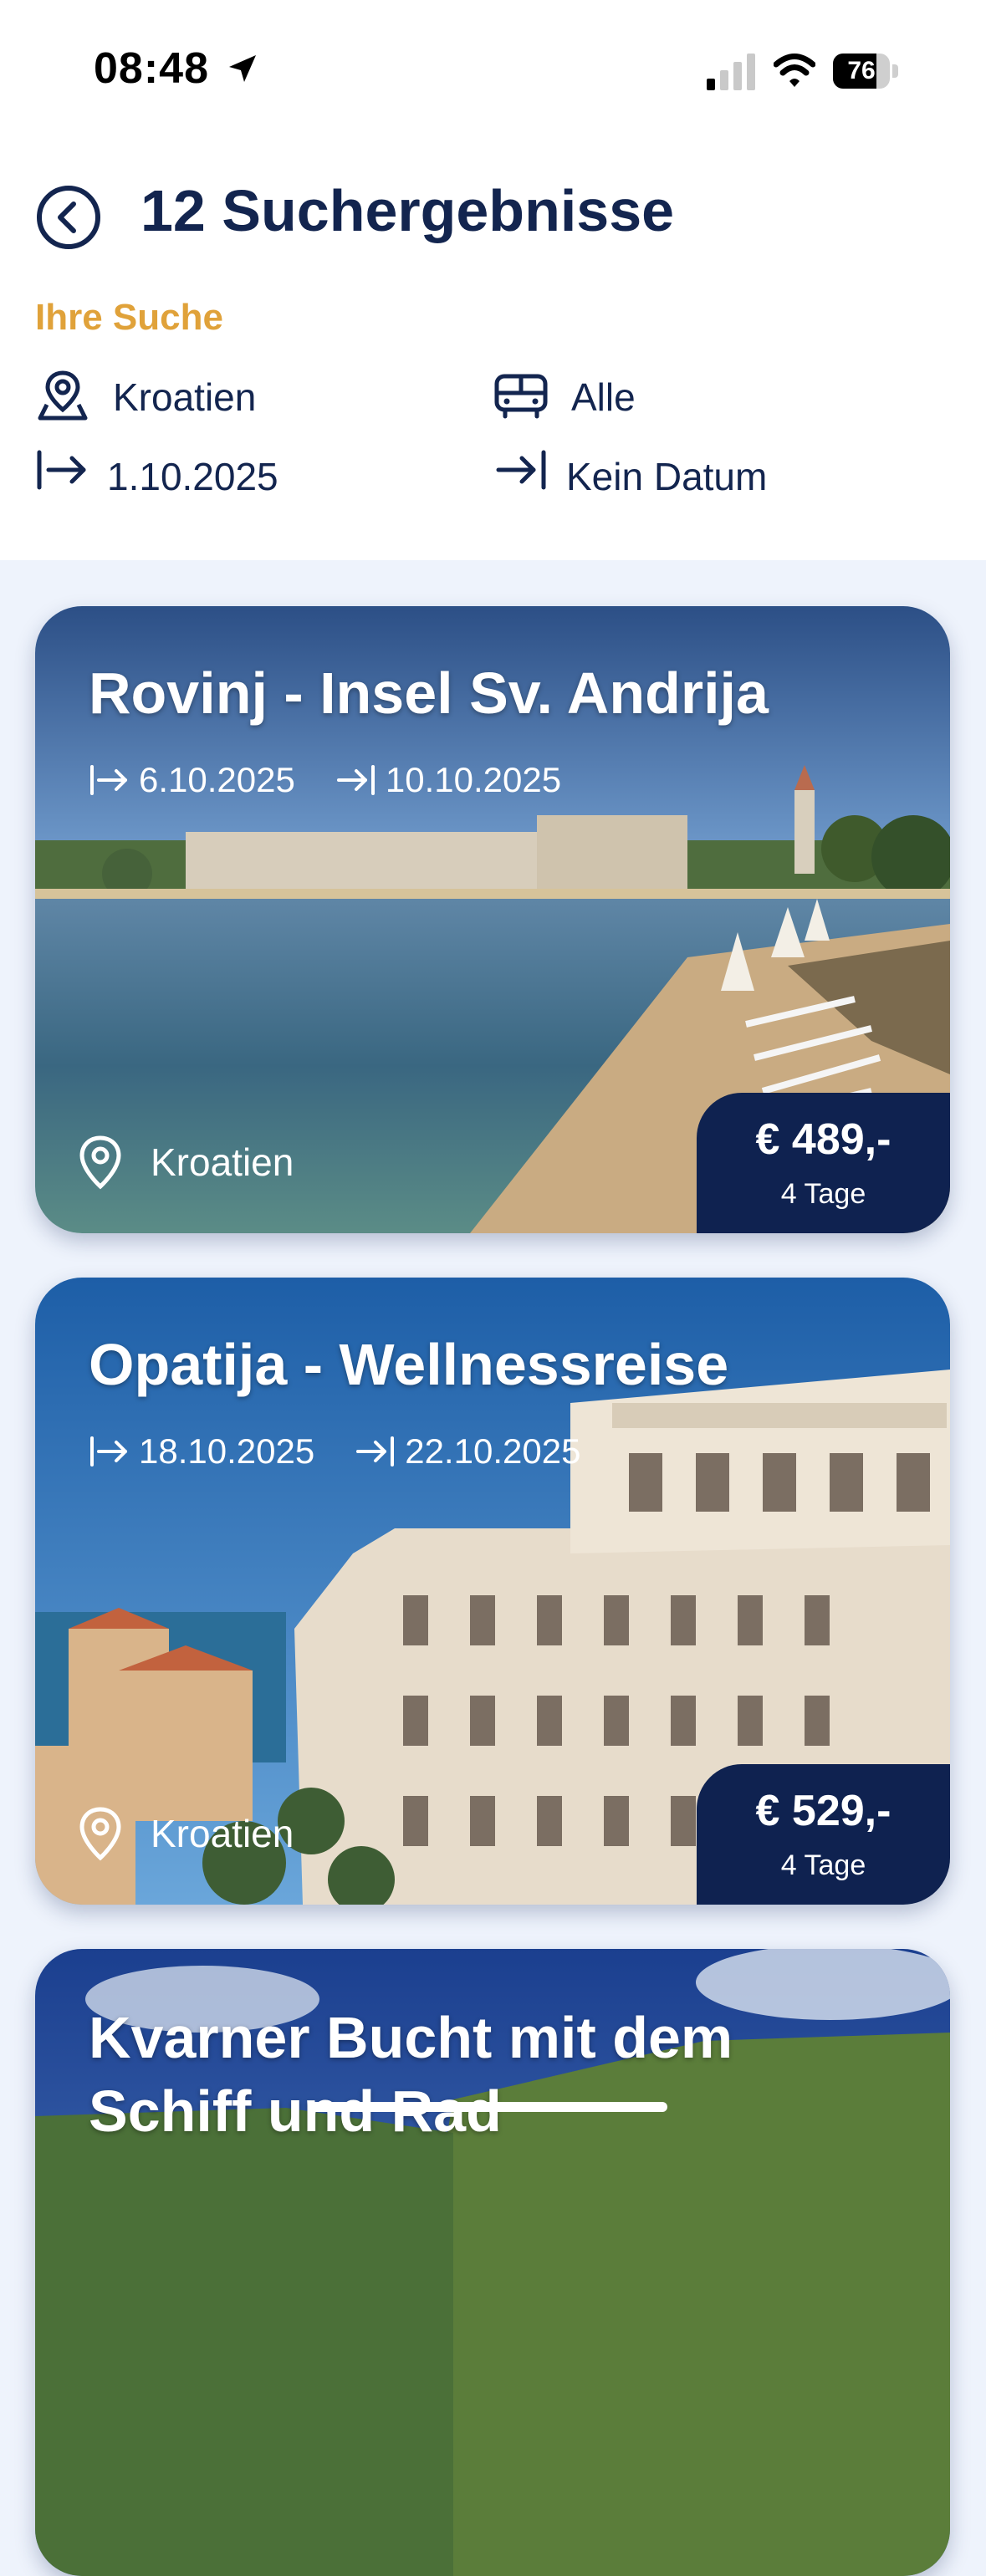 The image size is (986, 2576). Describe the element at coordinates (68, 218) in the screenshot. I see `back-circle-icon` at that location.